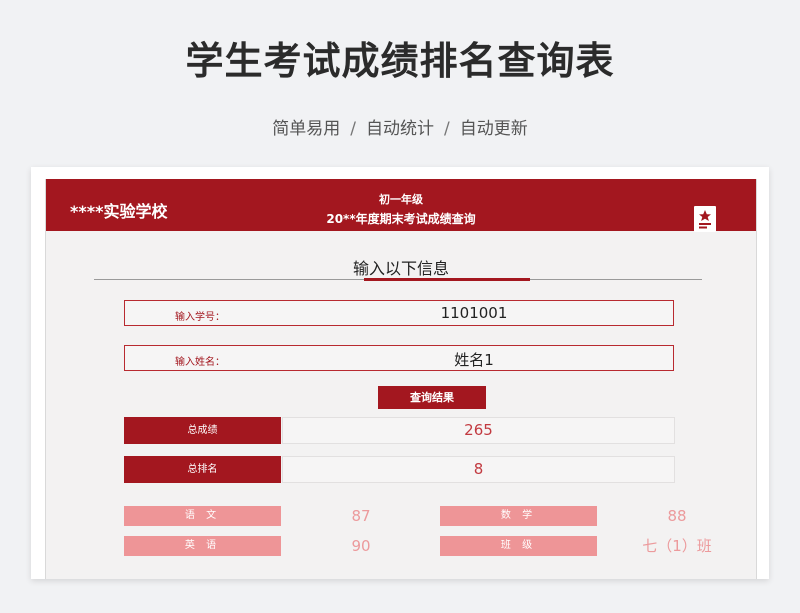 The width and height of the screenshot is (800, 613). What do you see at coordinates (400, 61) in the screenshot?
I see `page-title: 学生考试成绩排名查询表` at bounding box center [400, 61].